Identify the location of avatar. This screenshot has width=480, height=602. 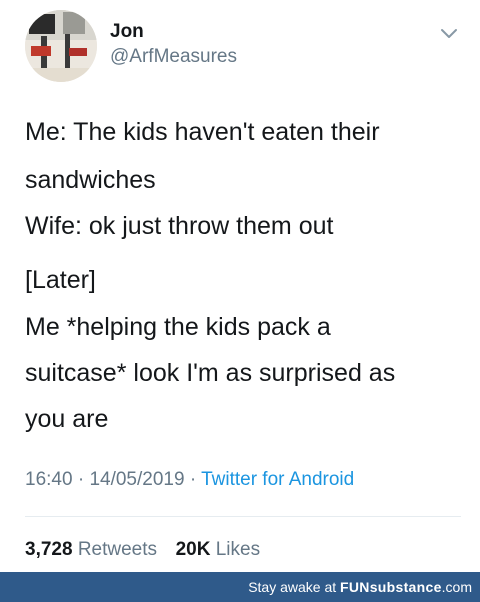
(61, 46).